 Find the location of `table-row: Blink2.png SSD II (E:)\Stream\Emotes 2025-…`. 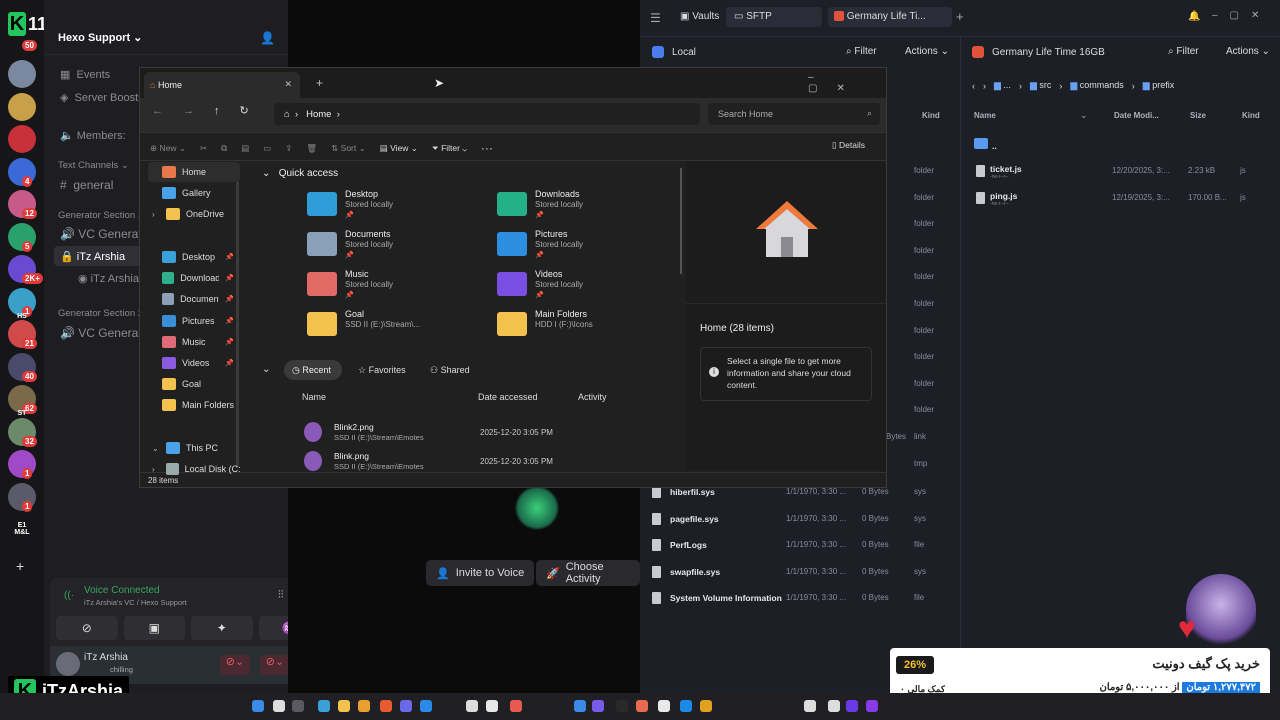

table-row: Blink2.png SSD II (E:)\Stream\Emotes 2025-… is located at coordinates (490, 432).